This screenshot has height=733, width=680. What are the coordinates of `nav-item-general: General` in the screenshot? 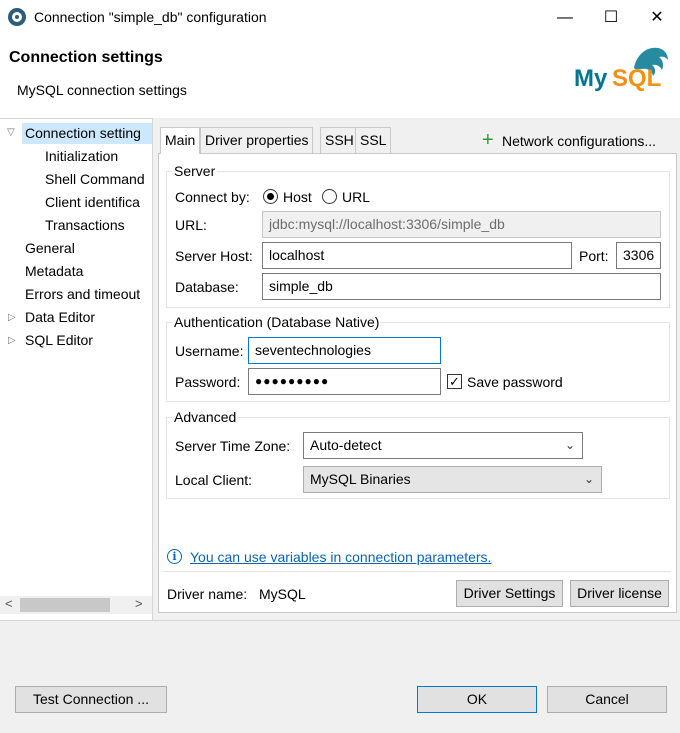 It's located at (50, 248).